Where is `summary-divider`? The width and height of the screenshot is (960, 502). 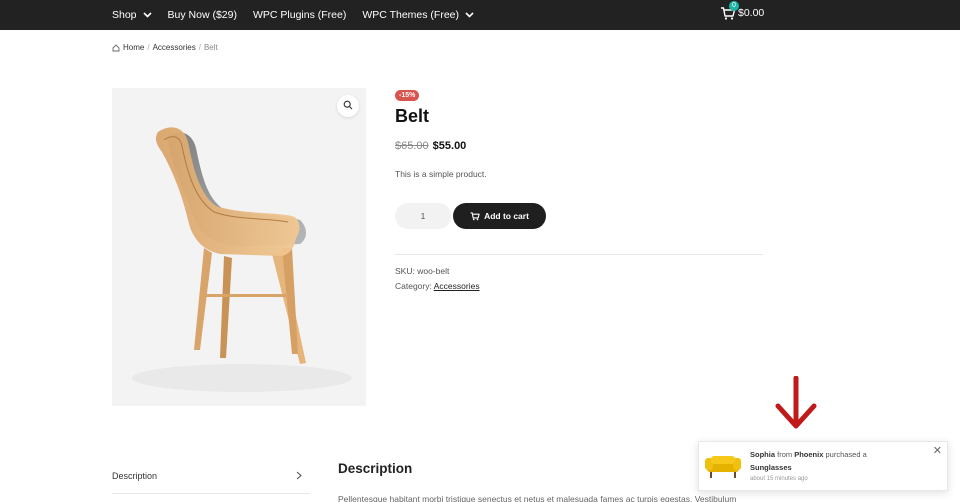 summary-divider is located at coordinates (579, 254).